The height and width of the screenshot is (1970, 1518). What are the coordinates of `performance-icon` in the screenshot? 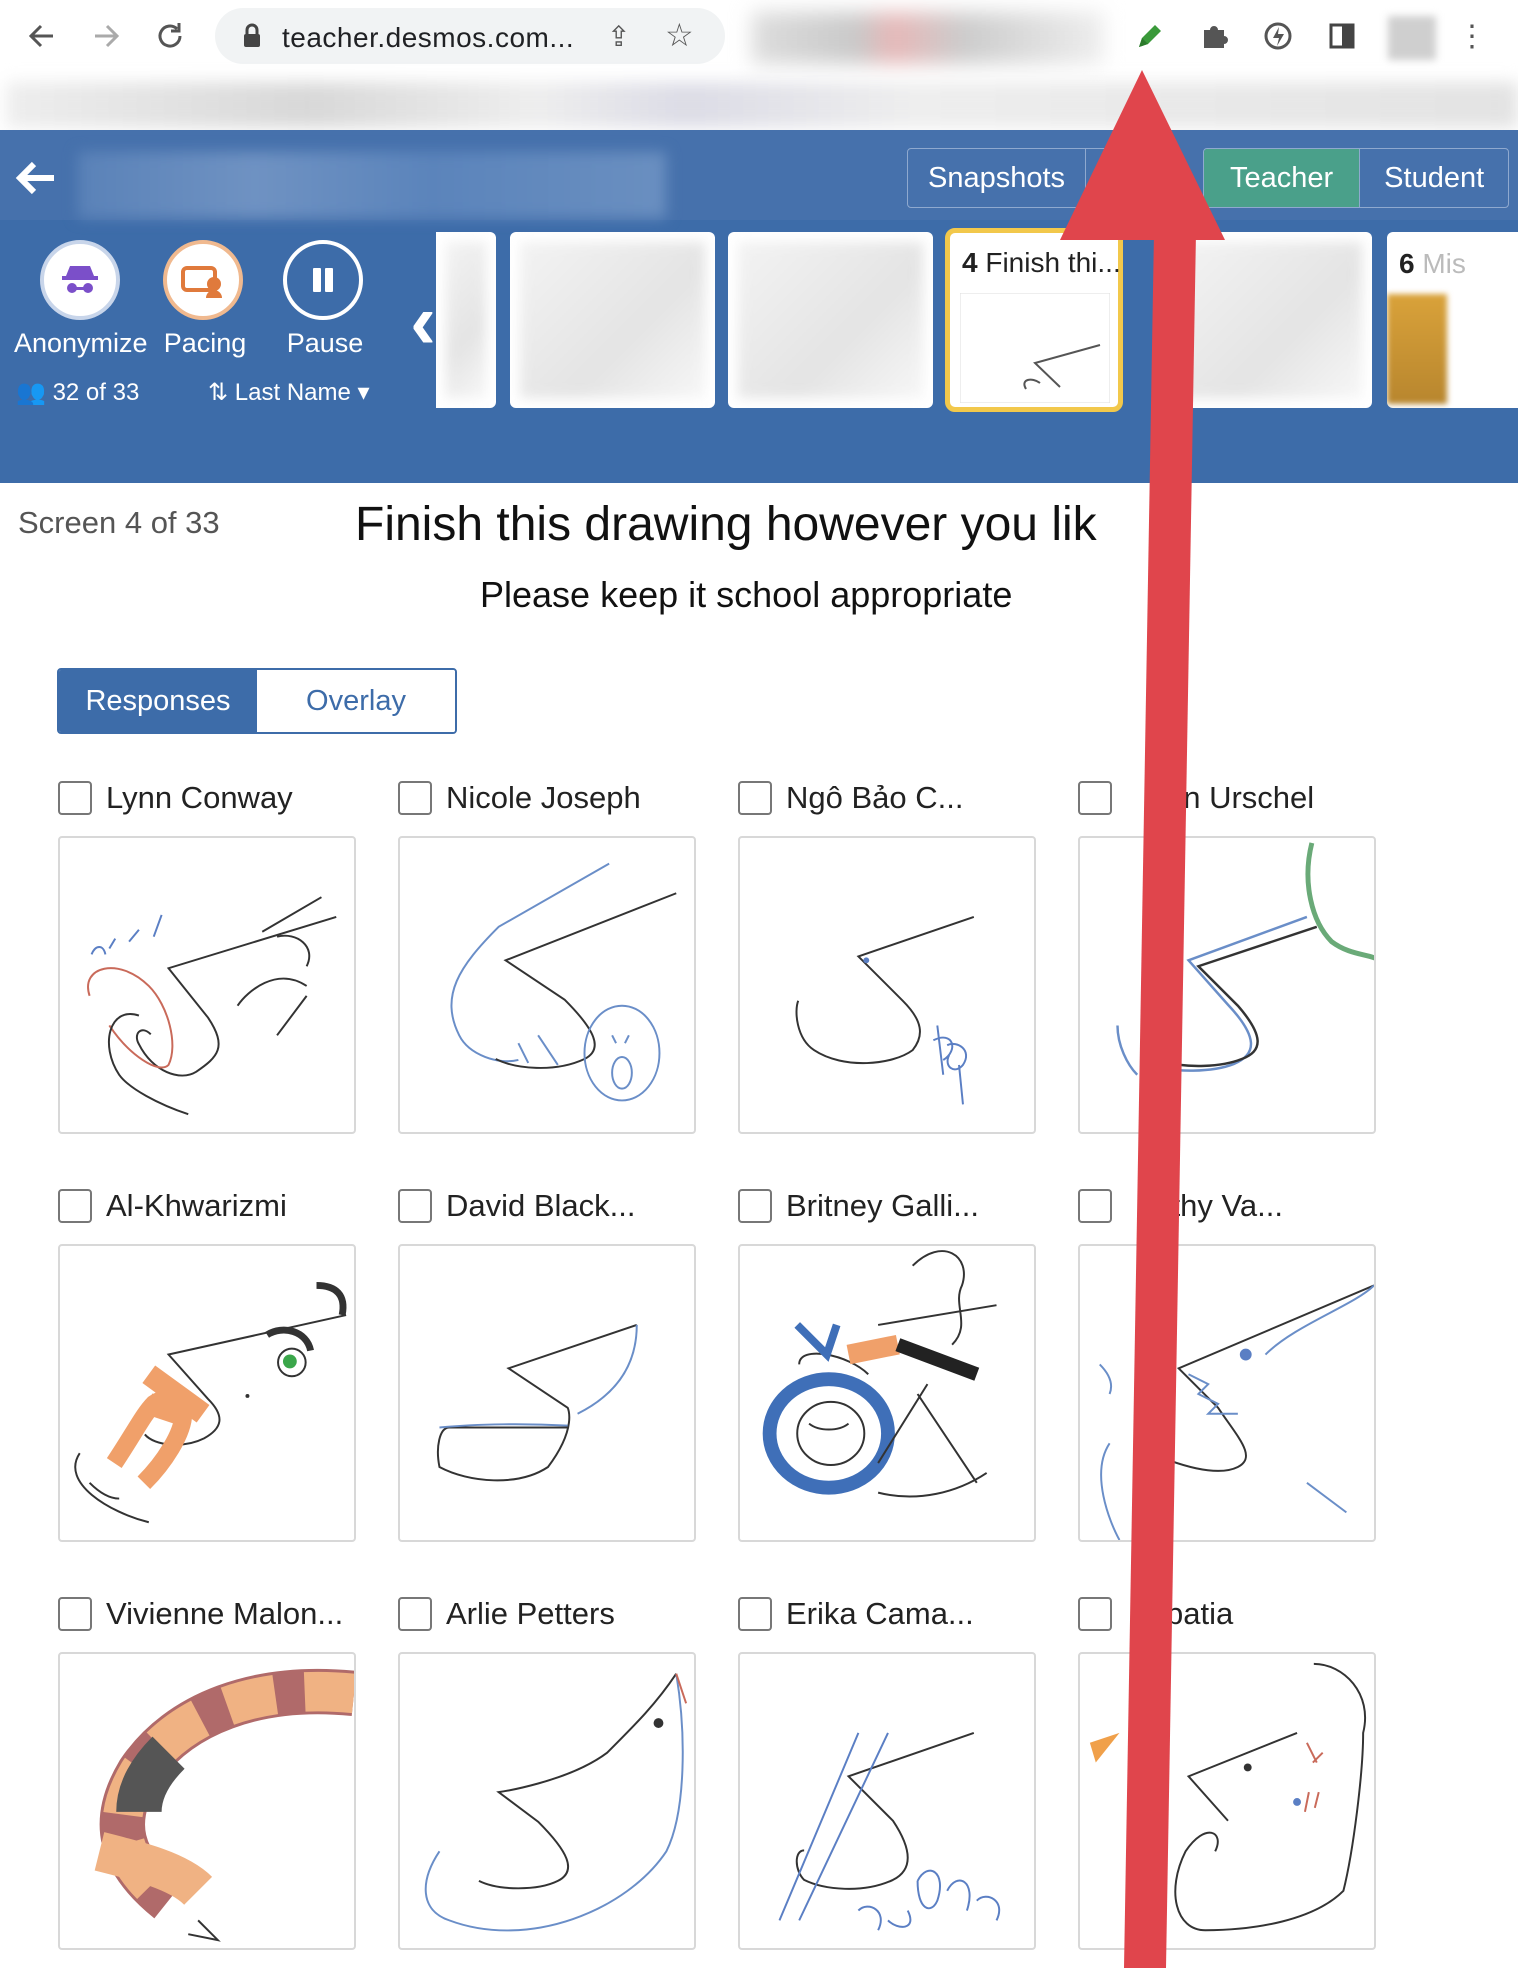 It's located at (1278, 36).